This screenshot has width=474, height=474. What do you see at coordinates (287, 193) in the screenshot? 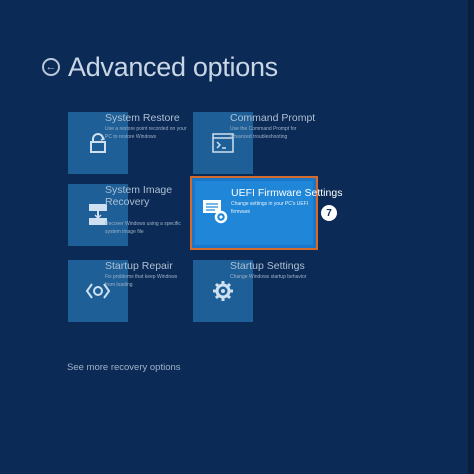
I see `tile-title: UEFI Firmware Settings` at bounding box center [287, 193].